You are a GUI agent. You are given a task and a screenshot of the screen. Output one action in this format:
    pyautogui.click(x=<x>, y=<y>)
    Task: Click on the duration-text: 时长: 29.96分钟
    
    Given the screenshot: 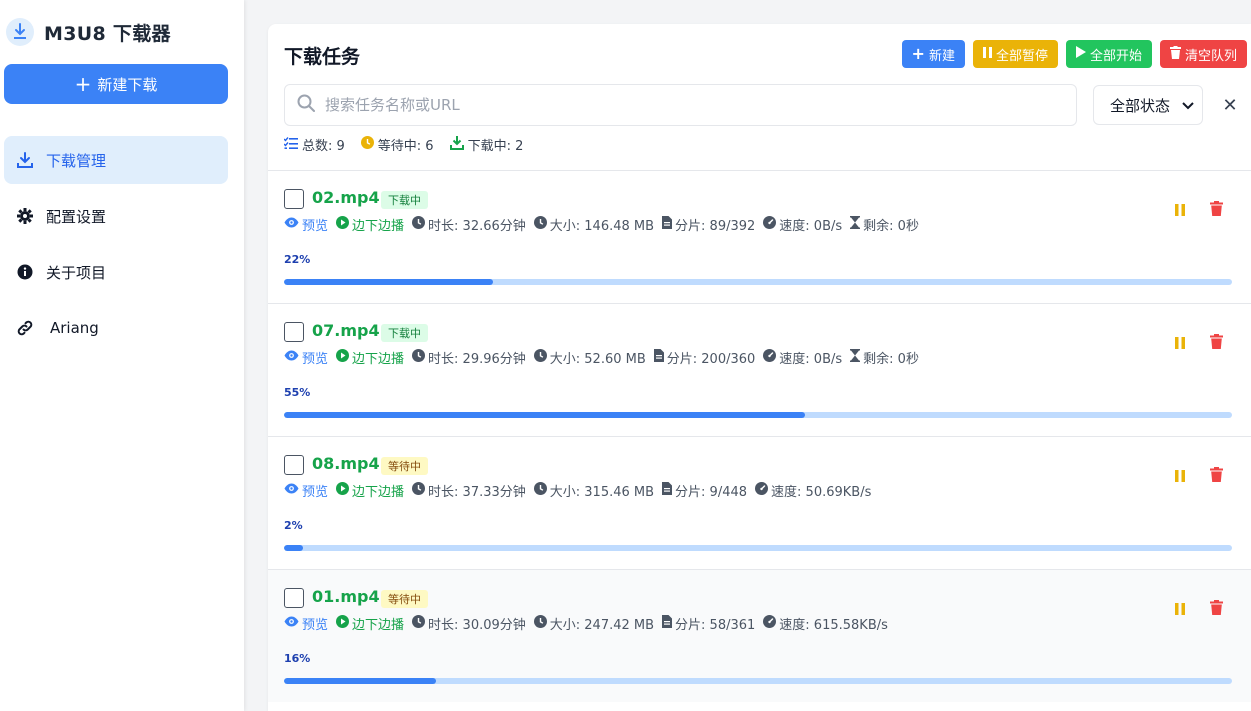 What is the action you would take?
    pyautogui.click(x=477, y=359)
    